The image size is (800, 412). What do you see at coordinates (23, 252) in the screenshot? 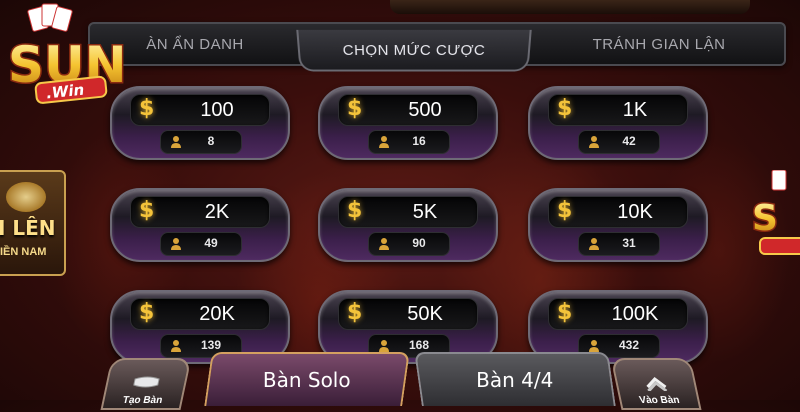
I see `banner-subtitle: IỀN NAM` at bounding box center [23, 252].